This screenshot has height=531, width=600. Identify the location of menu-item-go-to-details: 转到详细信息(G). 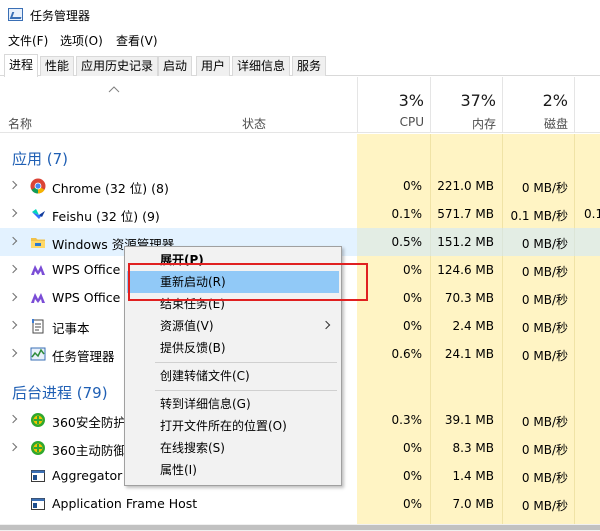
(233, 404).